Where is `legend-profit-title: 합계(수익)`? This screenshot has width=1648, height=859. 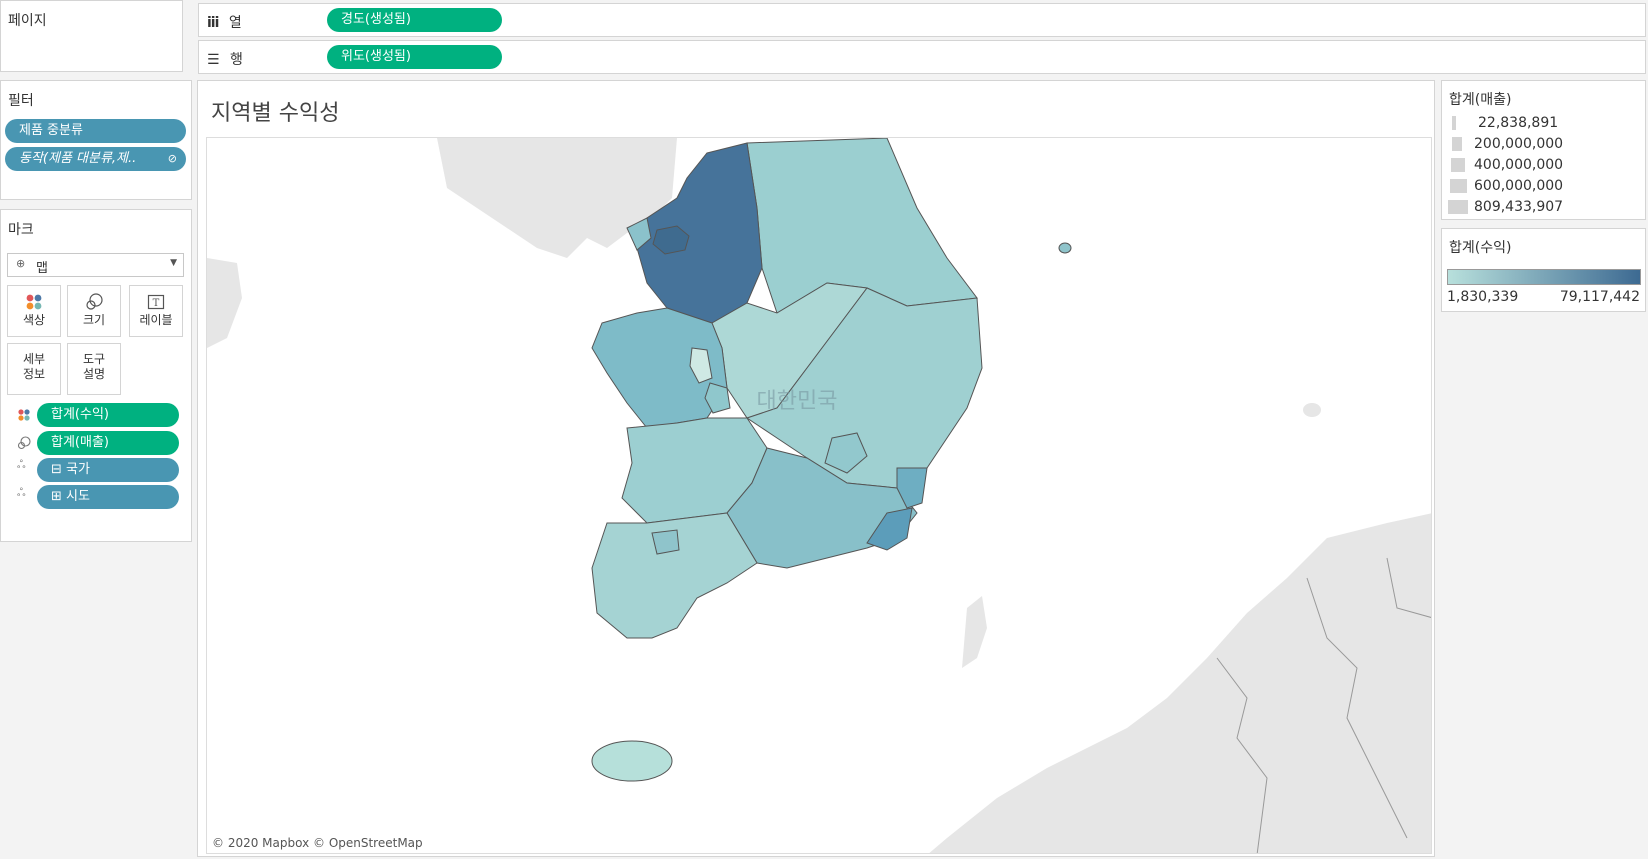
legend-profit-title: 합계(수익) is located at coordinates (1480, 248).